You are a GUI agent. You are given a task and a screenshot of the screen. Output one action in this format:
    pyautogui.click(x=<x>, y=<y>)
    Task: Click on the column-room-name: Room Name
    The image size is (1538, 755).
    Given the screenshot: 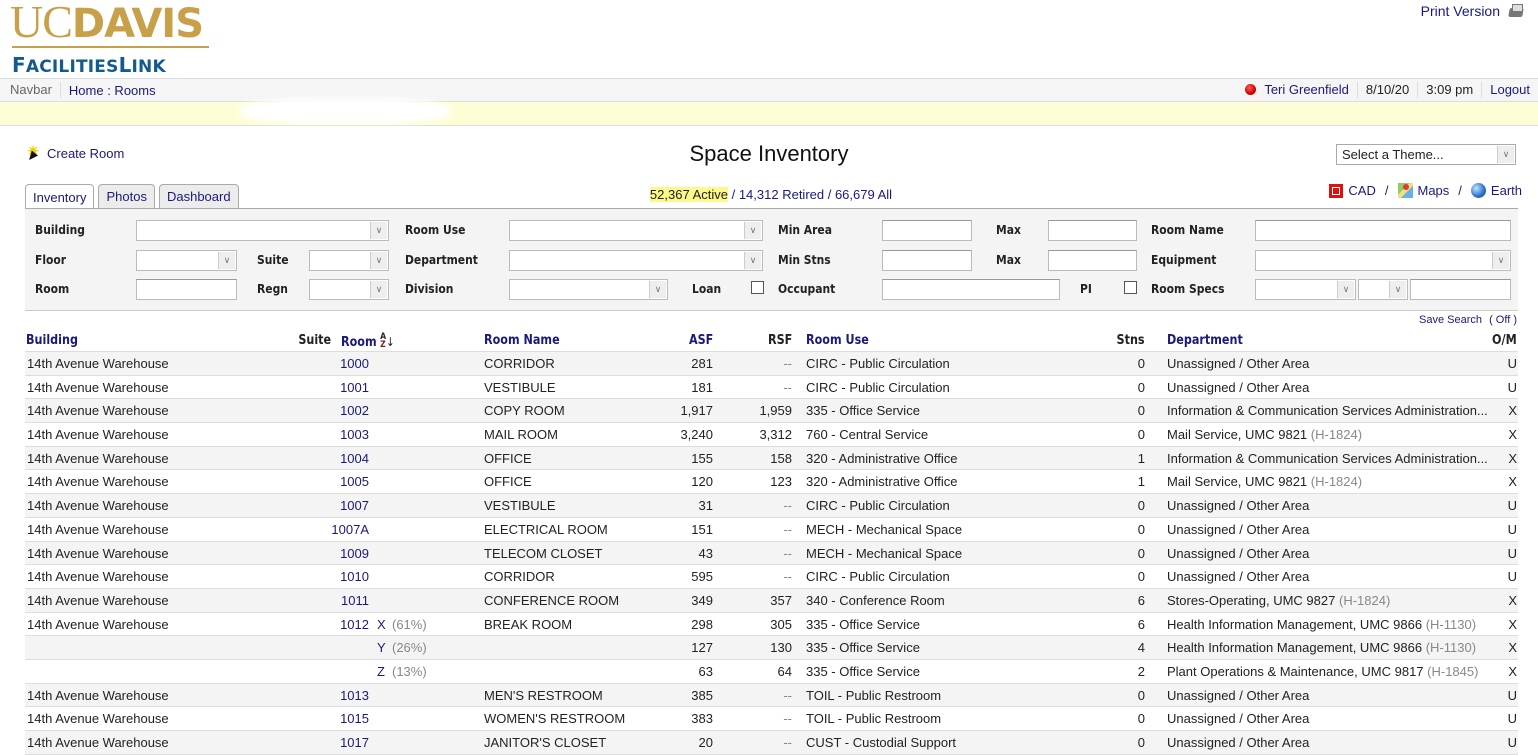 What is the action you would take?
    pyautogui.click(x=522, y=340)
    